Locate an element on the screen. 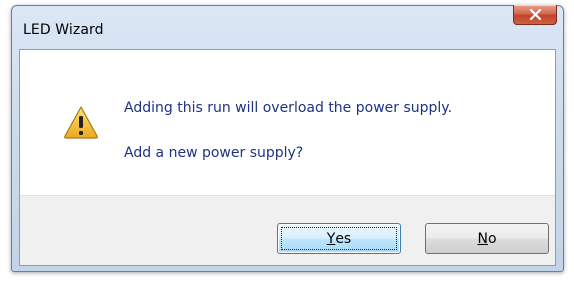  close-icon is located at coordinates (535, 14).